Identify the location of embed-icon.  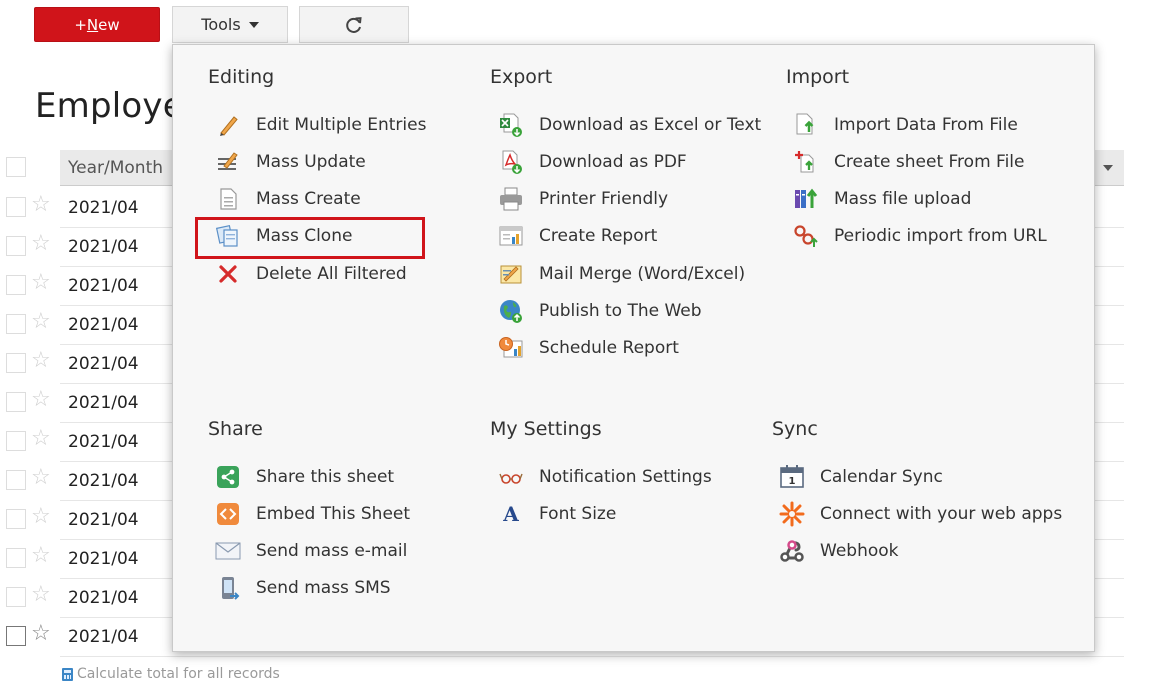
(228, 514).